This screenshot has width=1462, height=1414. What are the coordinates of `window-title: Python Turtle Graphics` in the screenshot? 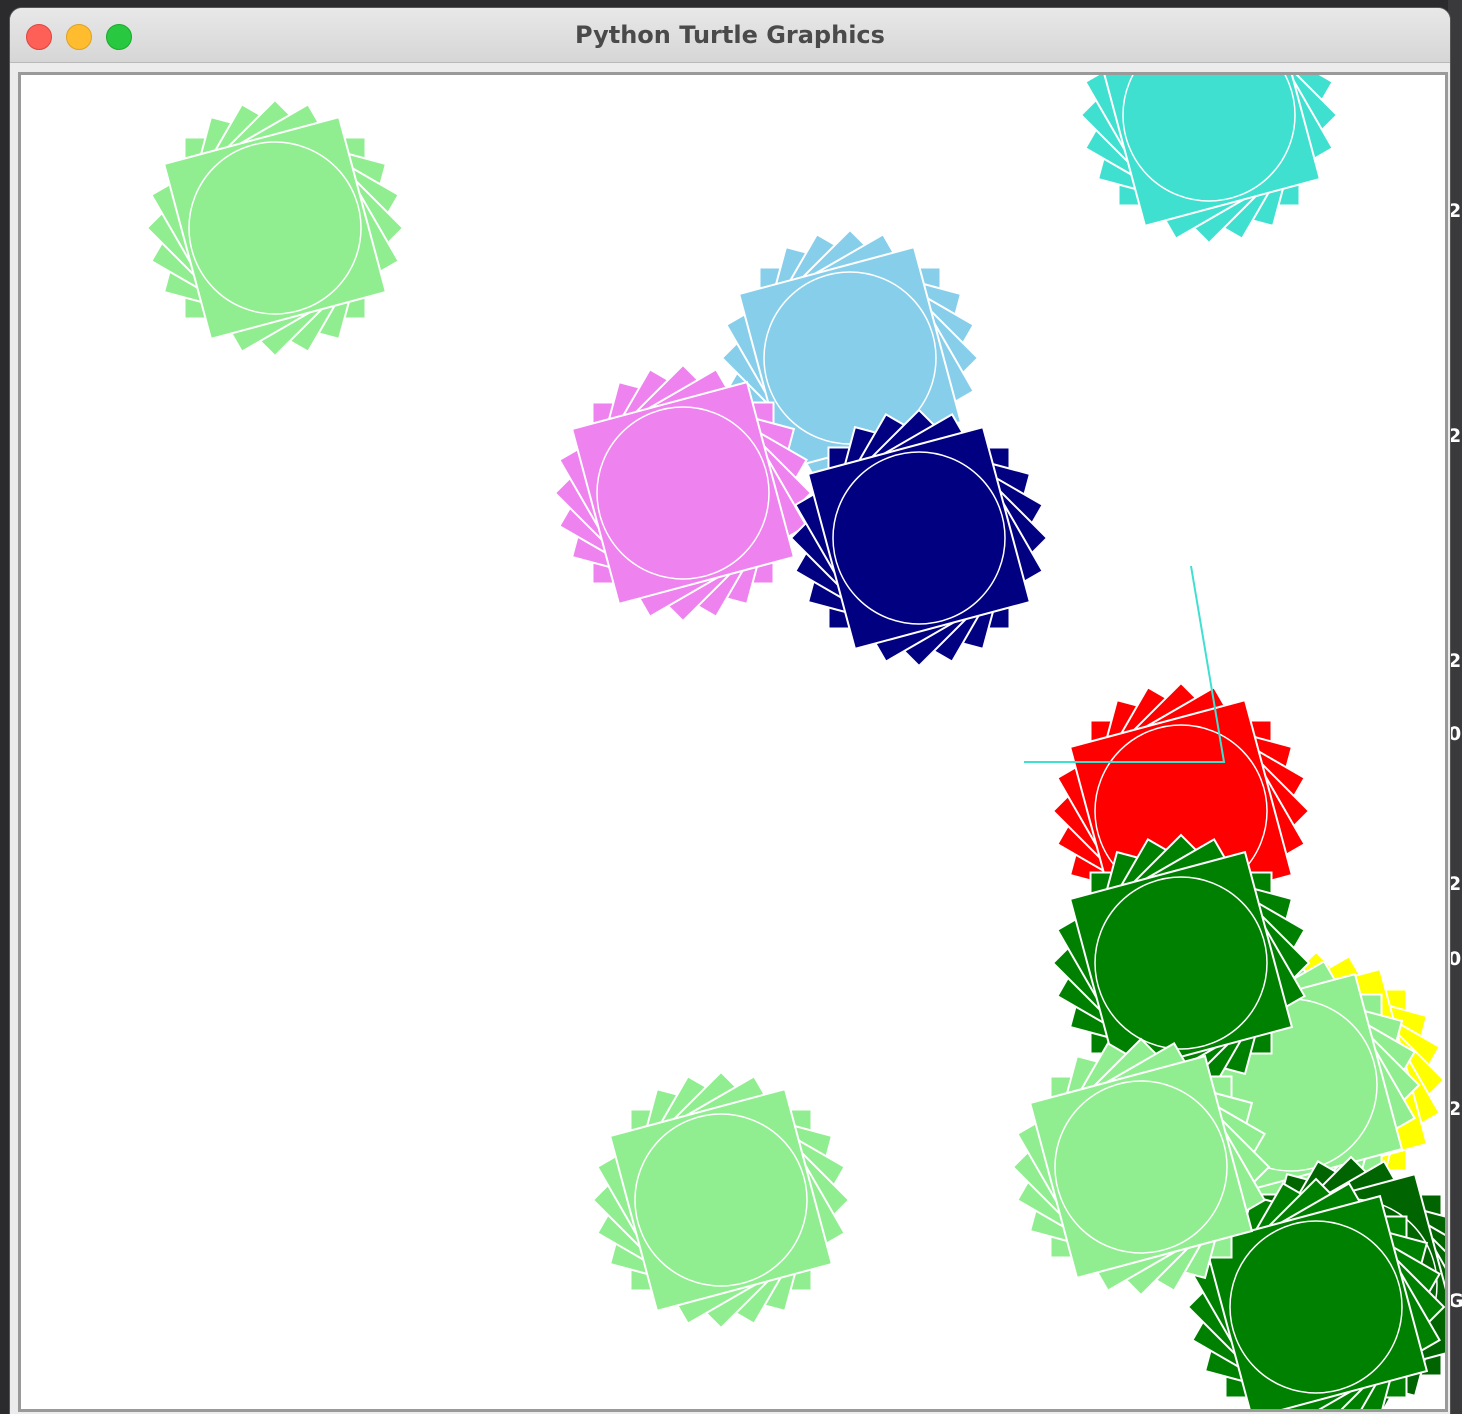 It's located at (730, 35).